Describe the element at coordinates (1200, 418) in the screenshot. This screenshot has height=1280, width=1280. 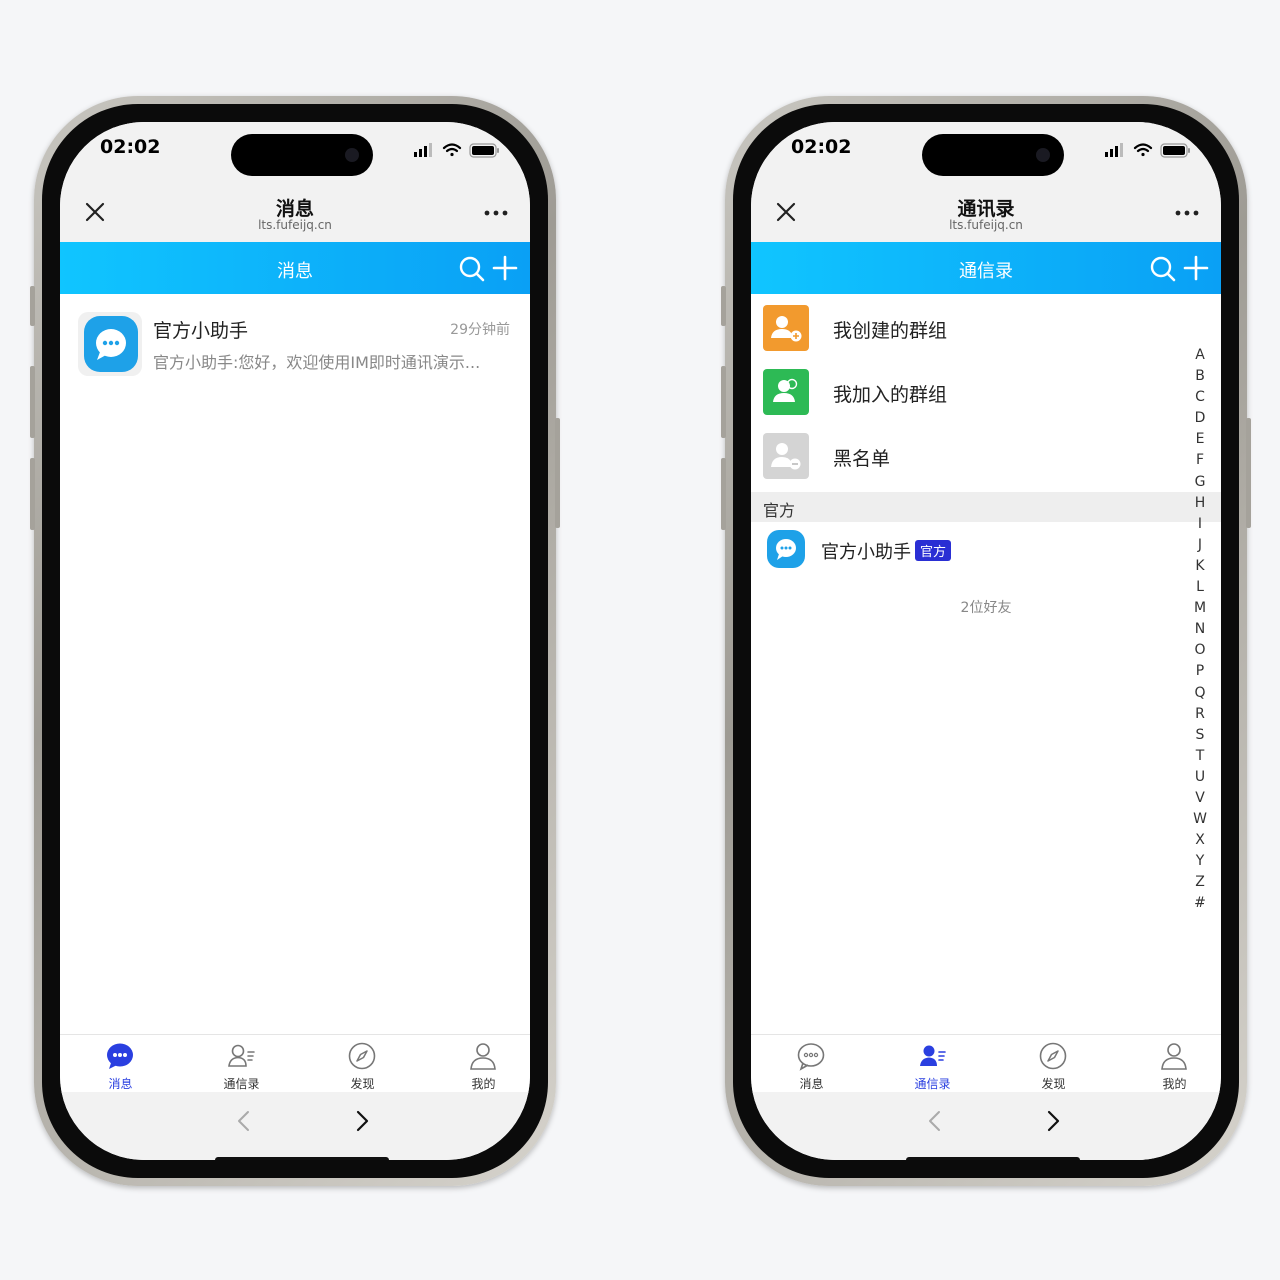
I see `index-letter: D` at that location.